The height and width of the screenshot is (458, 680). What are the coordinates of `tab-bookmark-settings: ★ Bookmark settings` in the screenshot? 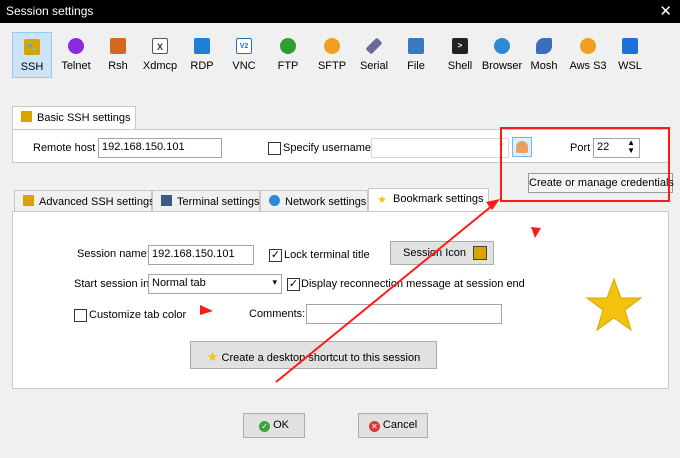 It's located at (428, 200).